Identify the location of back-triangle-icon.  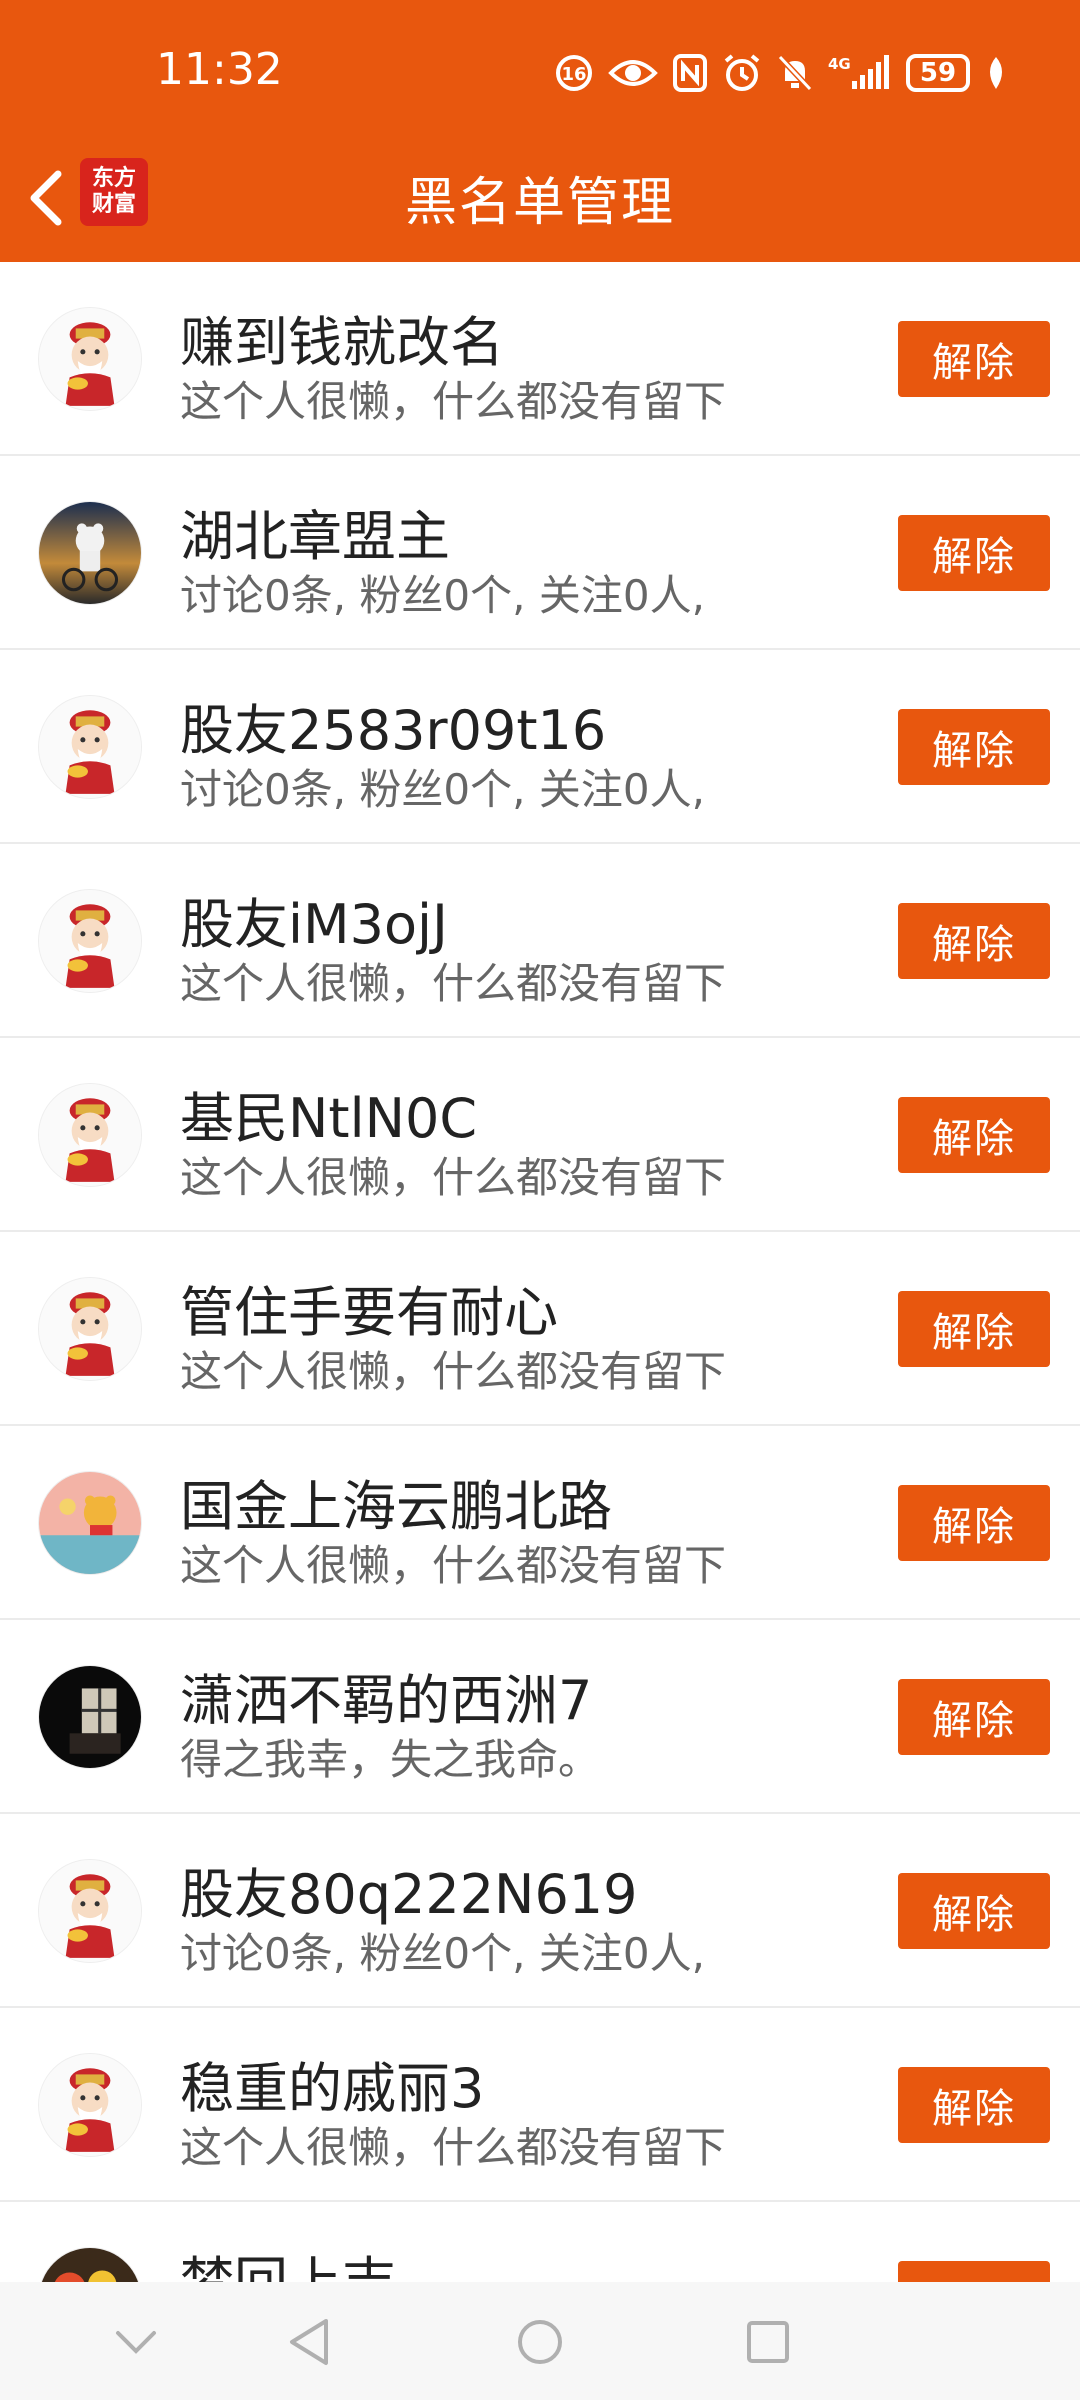
(310, 2342).